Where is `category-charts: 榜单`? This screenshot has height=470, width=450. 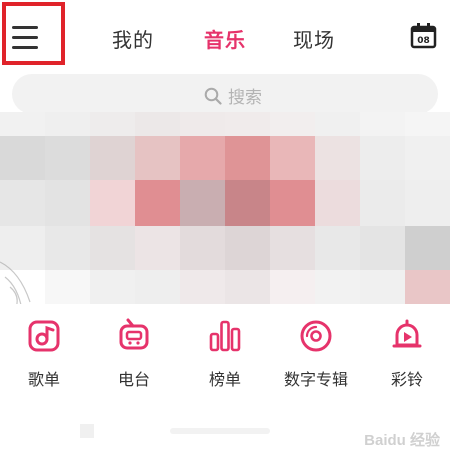 category-charts: 榜单 is located at coordinates (225, 354).